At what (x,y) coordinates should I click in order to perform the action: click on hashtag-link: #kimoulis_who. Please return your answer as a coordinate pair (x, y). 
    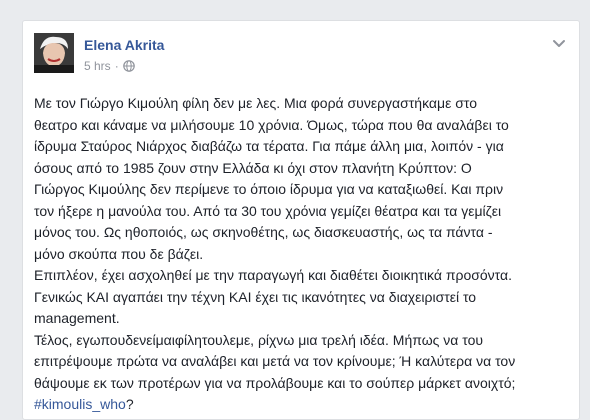
    Looking at the image, I should click on (80, 404).